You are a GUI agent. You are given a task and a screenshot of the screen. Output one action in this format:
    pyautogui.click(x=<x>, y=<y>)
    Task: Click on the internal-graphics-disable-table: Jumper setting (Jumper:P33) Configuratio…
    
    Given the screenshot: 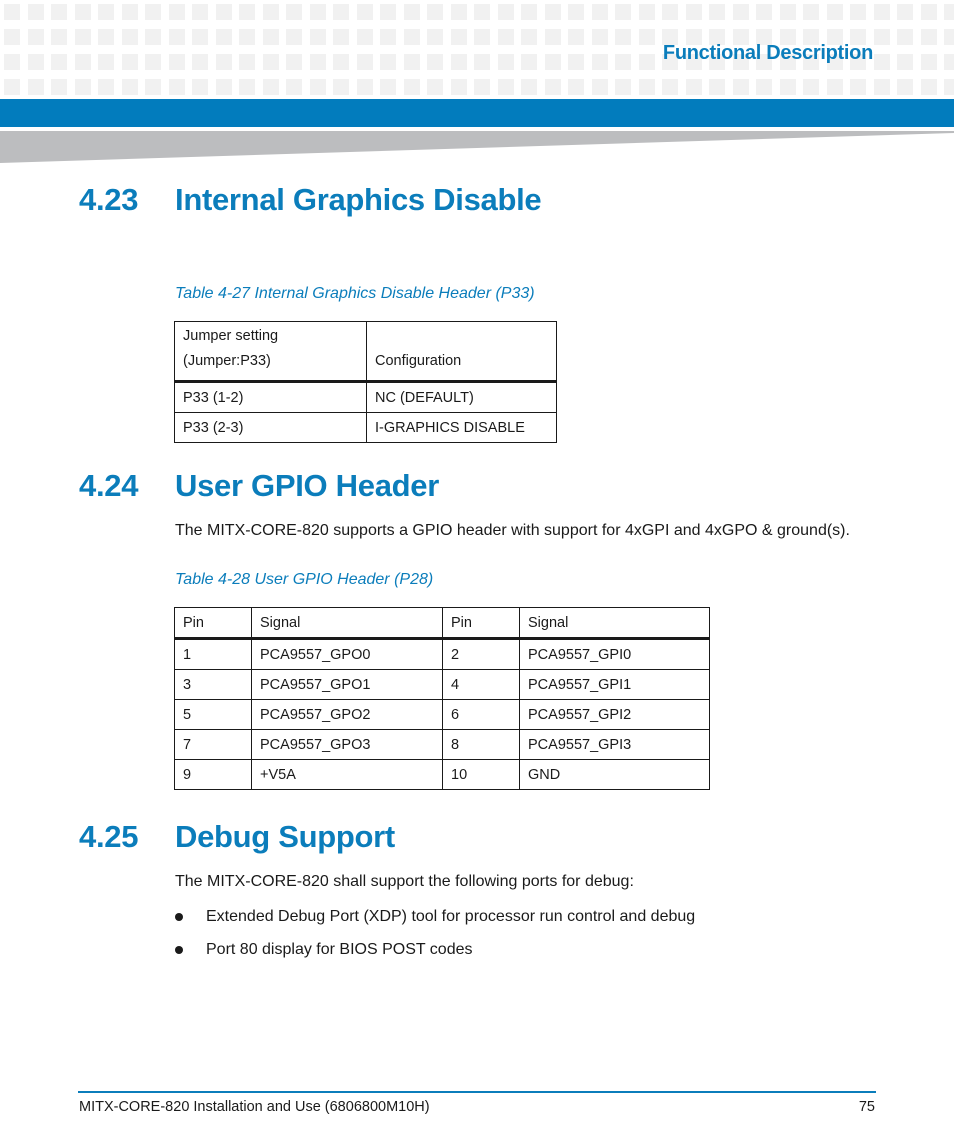 What is the action you would take?
    pyautogui.click(x=365, y=382)
    